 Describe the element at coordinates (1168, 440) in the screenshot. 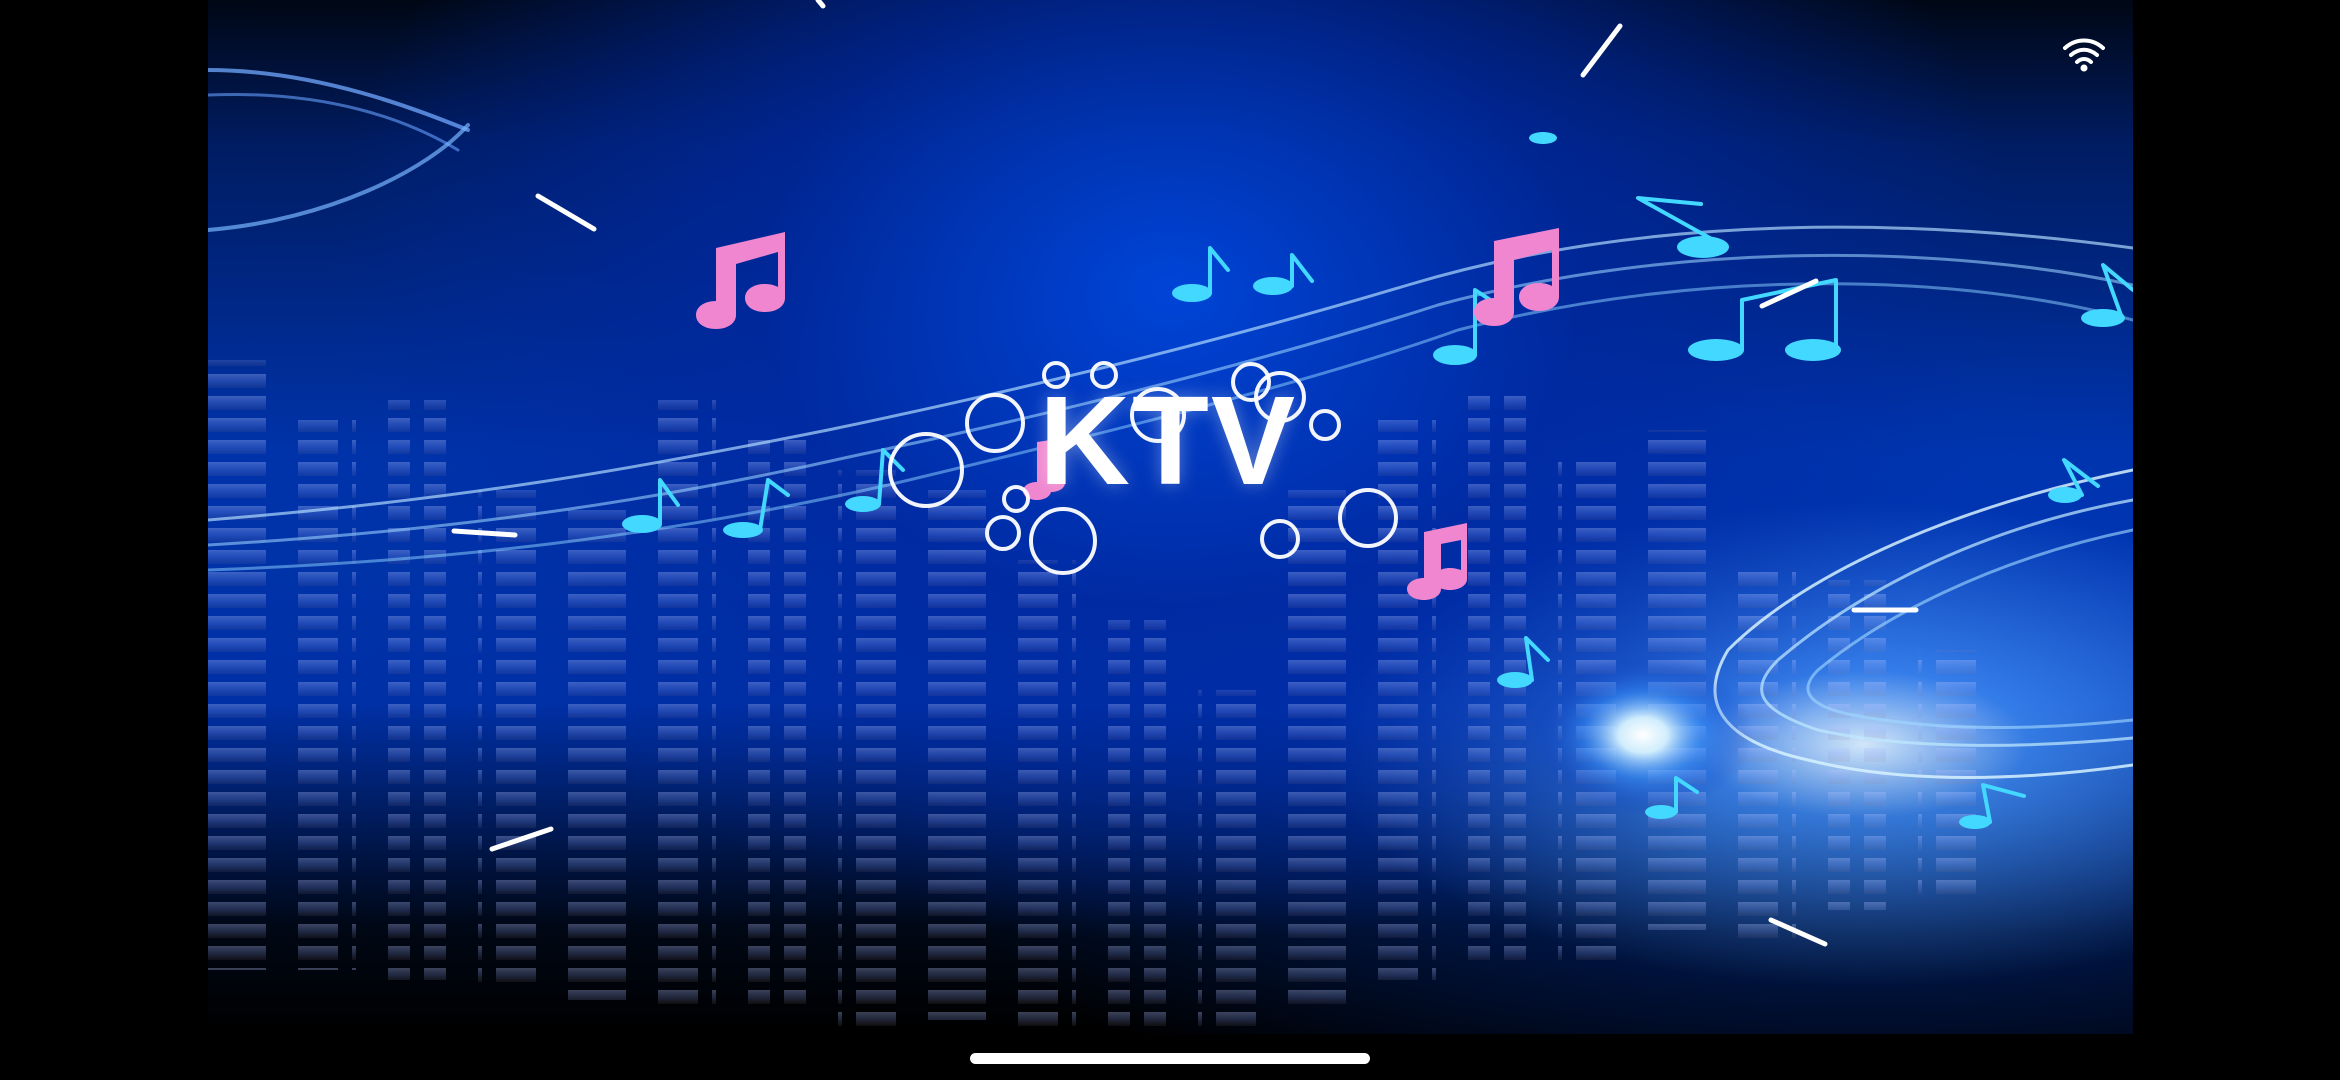

I see `app-logo-text: KTV` at that location.